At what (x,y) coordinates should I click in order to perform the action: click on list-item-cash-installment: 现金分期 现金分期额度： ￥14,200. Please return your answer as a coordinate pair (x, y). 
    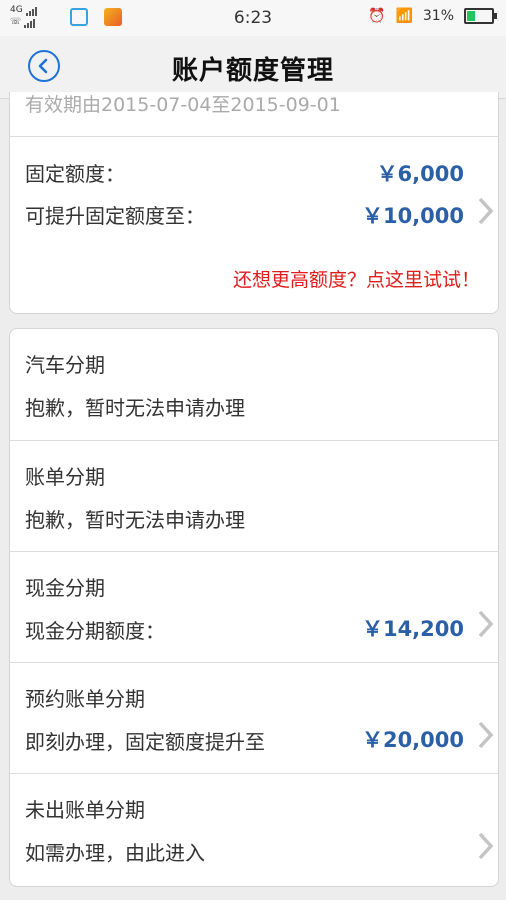
    Looking at the image, I should click on (254, 607).